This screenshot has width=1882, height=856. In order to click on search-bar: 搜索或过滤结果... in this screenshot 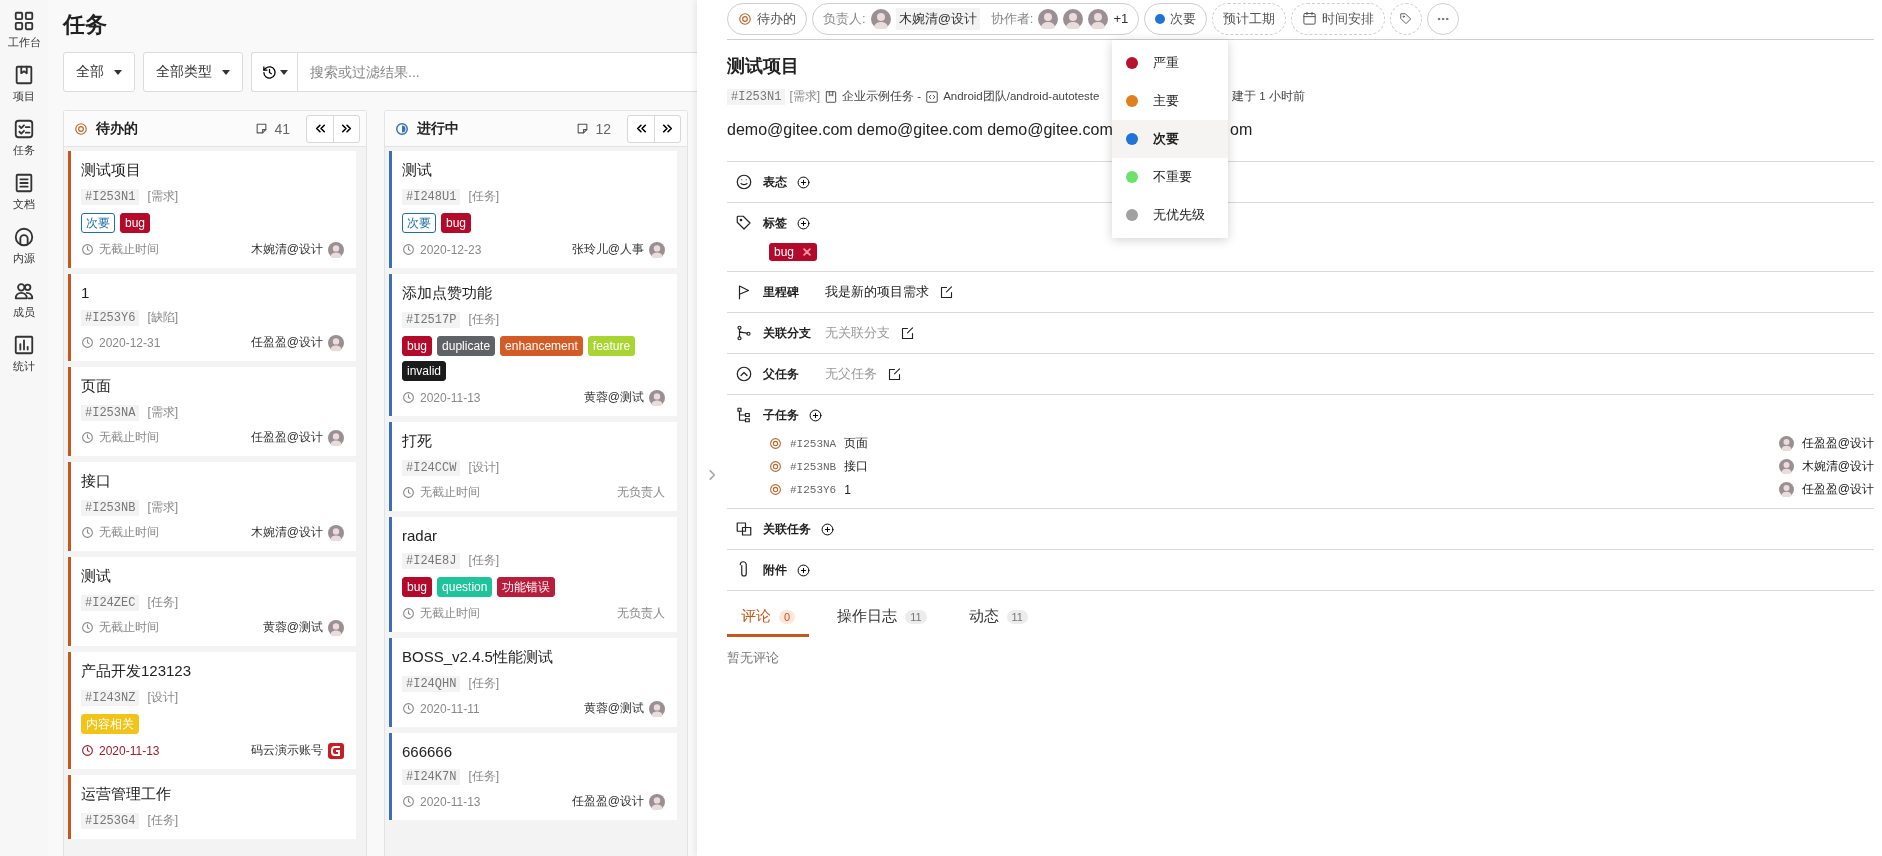, I will do `click(474, 72)`.